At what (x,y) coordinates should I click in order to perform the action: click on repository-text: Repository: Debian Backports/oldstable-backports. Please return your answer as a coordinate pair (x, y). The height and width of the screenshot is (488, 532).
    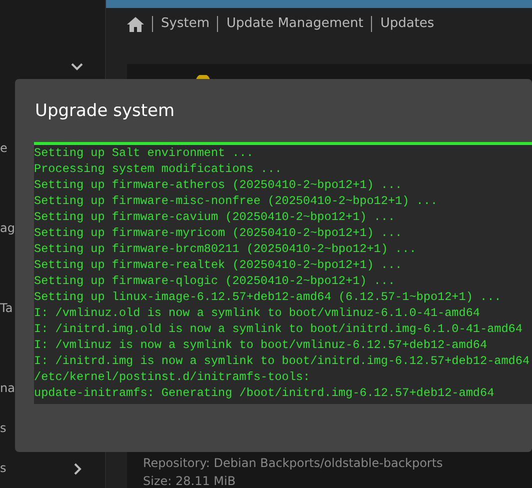
    Looking at the image, I should click on (293, 463).